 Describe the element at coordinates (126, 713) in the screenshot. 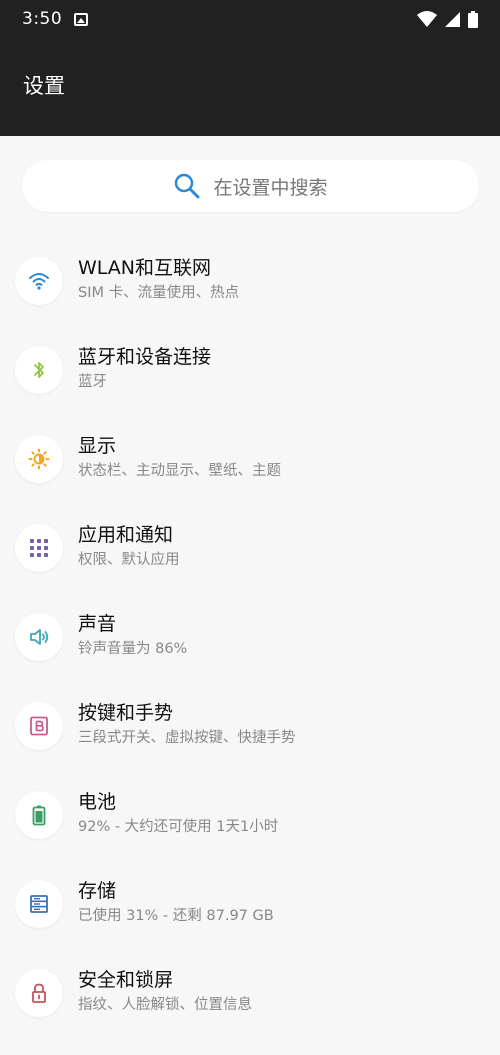

I see `settings-item-title: 按键和手势` at that location.